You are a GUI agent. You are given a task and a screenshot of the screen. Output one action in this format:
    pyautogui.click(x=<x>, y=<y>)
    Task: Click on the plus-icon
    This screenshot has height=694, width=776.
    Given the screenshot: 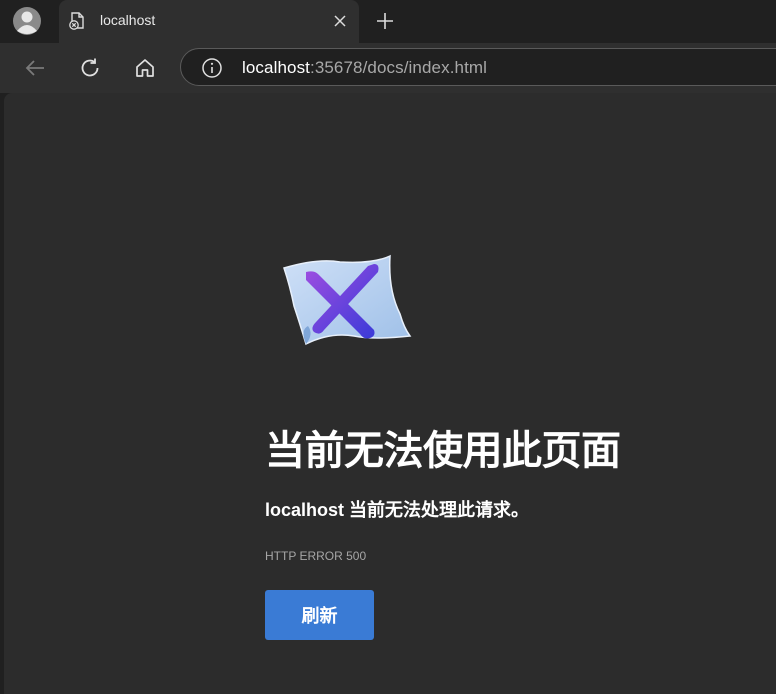 What is the action you would take?
    pyautogui.click(x=385, y=21)
    